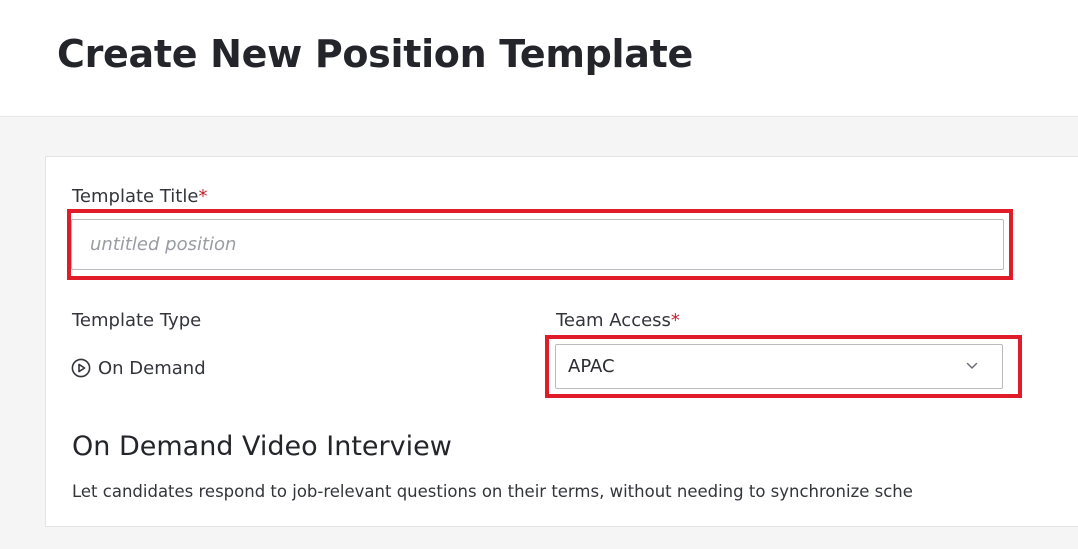  I want to click on template-type-value: On Demand, so click(138, 368).